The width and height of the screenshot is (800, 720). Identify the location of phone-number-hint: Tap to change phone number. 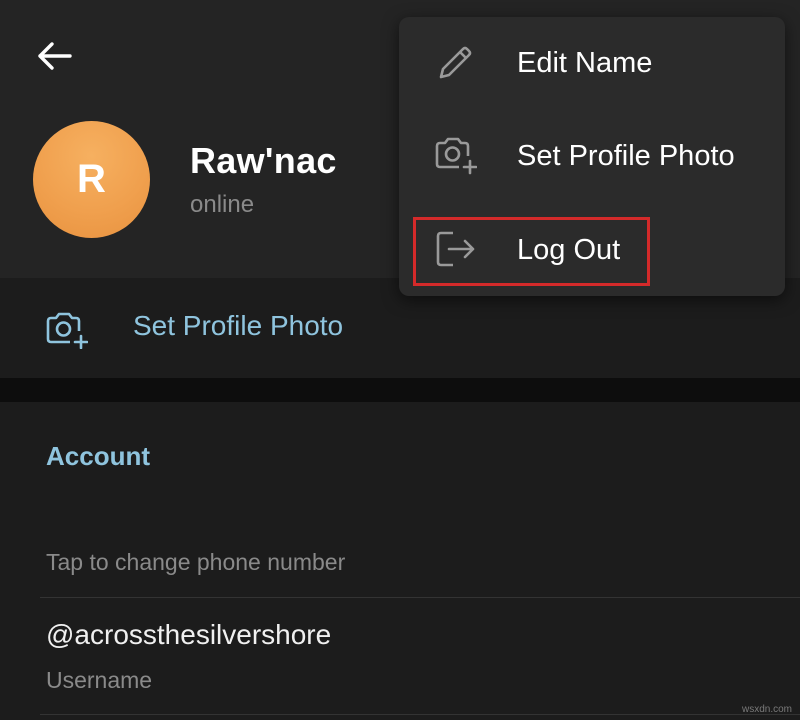
(195, 562).